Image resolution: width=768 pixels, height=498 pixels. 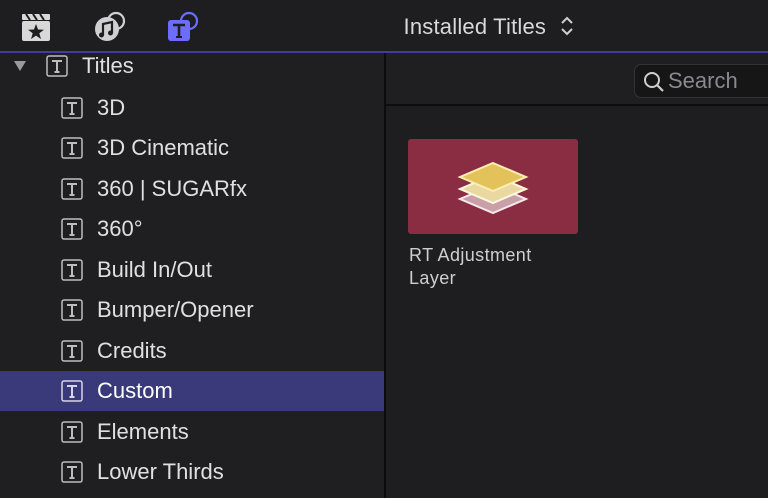 What do you see at coordinates (143, 431) in the screenshot?
I see `sidebar-item-label: Elements` at bounding box center [143, 431].